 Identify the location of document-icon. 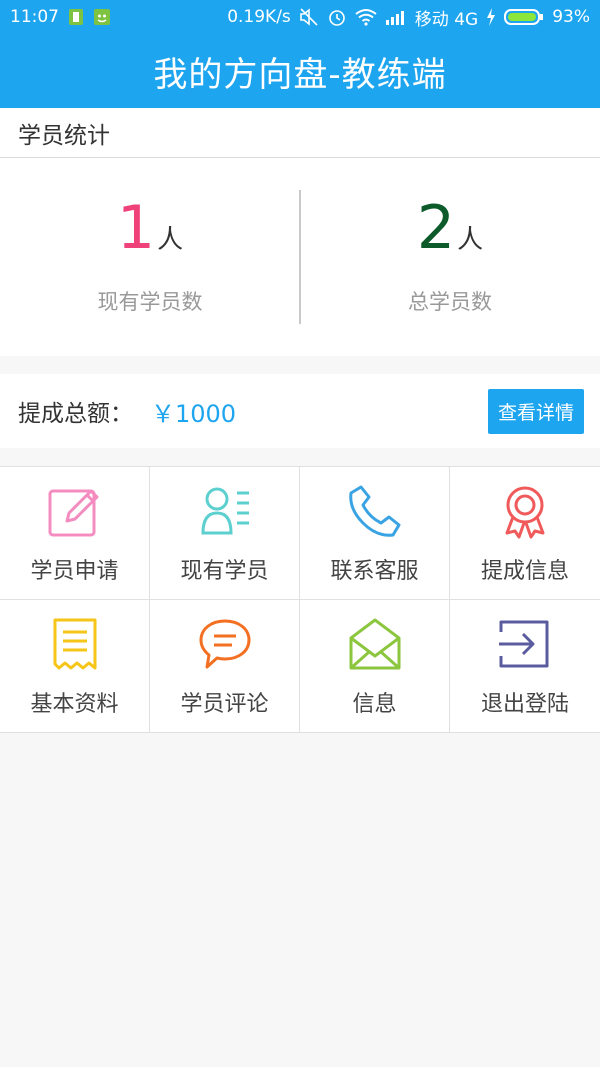
(75, 644).